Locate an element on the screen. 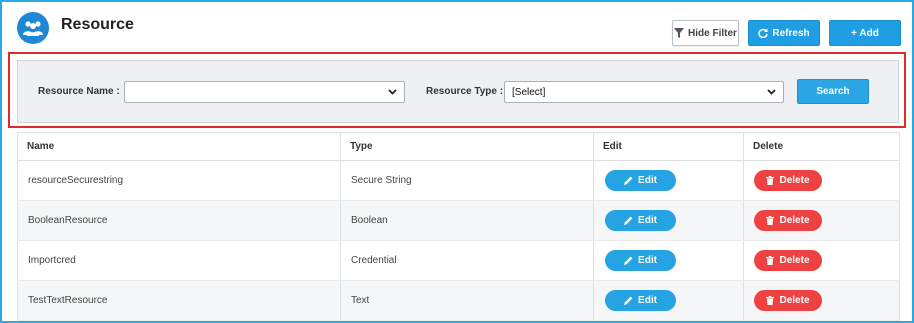 The height and width of the screenshot is (323, 914). page-title: Resource is located at coordinates (97, 24).